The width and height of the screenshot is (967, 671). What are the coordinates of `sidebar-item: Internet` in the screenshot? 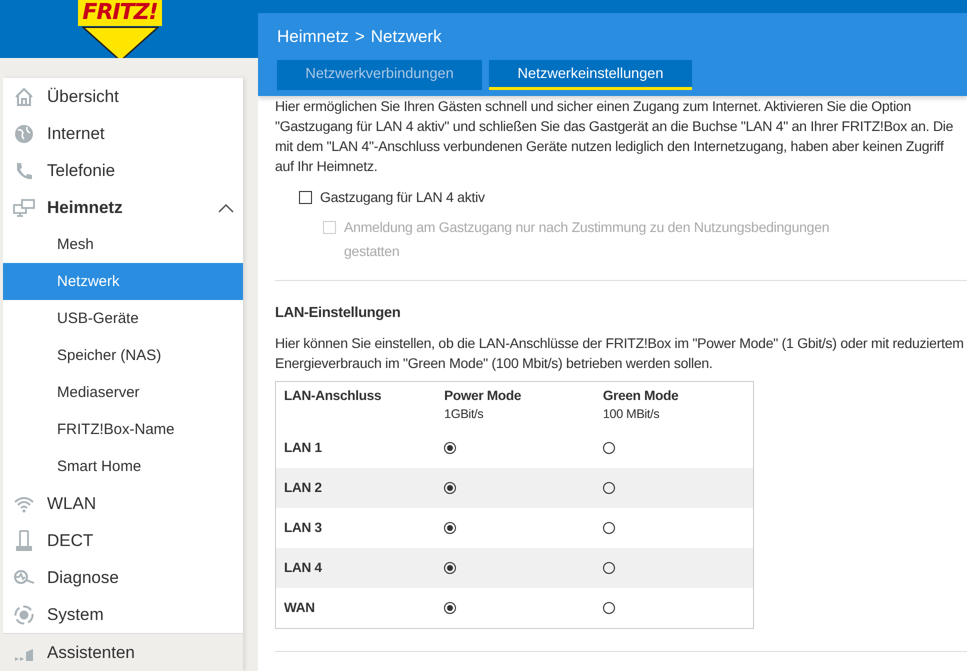 It's located at (123, 133).